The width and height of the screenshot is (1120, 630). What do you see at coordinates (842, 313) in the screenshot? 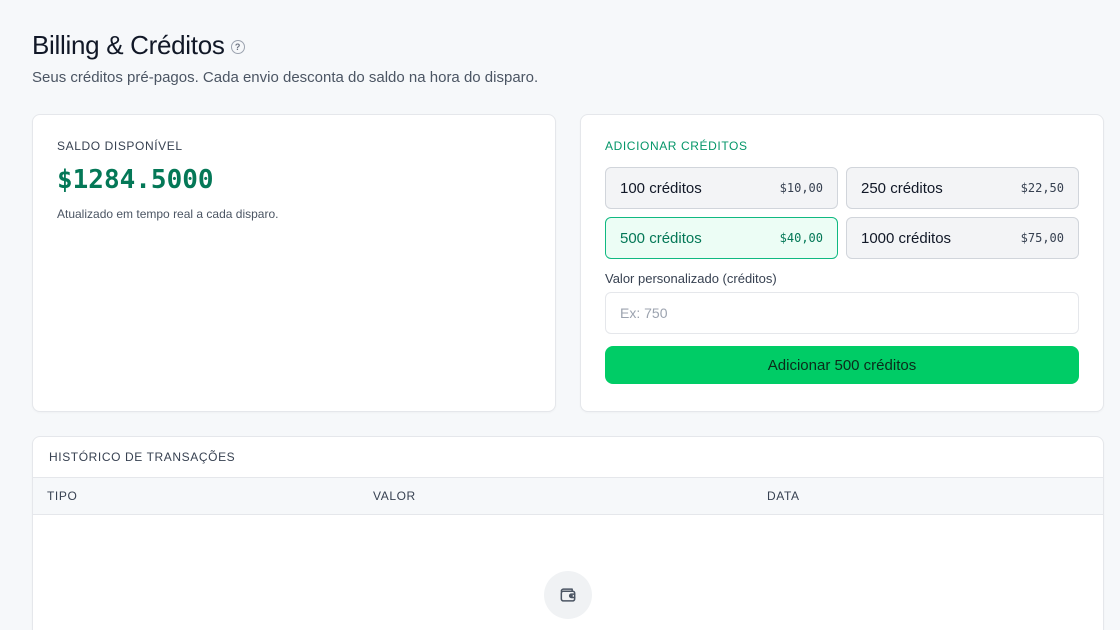
I see `custom-amount-input` at bounding box center [842, 313].